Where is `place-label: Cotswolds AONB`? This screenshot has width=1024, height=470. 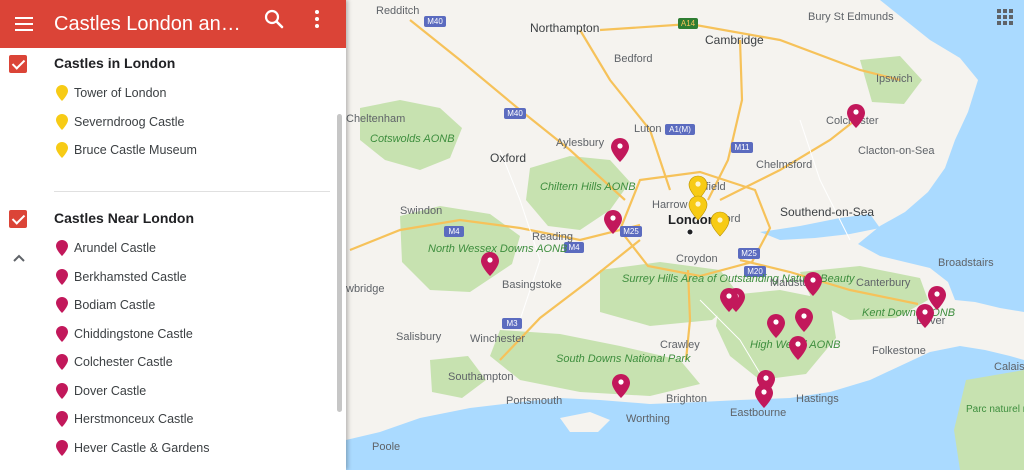
place-label: Cotswolds AONB is located at coordinates (412, 139).